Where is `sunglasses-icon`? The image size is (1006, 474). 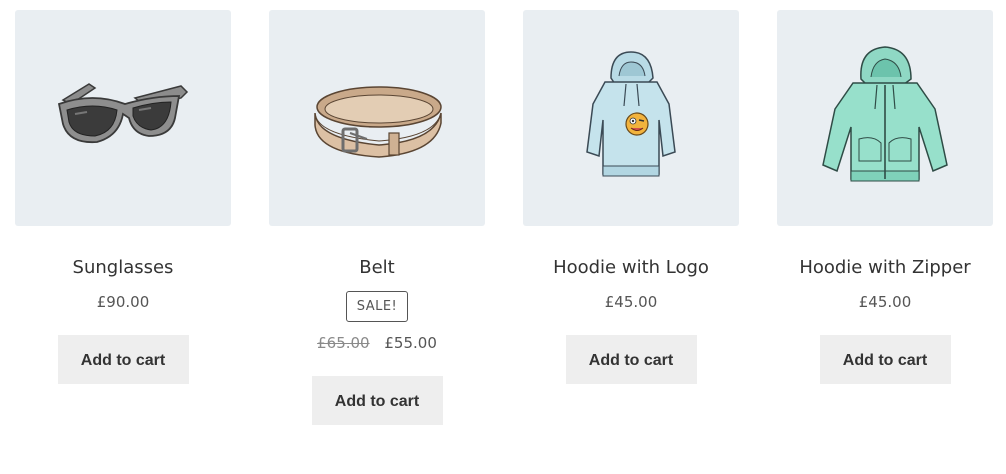 sunglasses-icon is located at coordinates (123, 113).